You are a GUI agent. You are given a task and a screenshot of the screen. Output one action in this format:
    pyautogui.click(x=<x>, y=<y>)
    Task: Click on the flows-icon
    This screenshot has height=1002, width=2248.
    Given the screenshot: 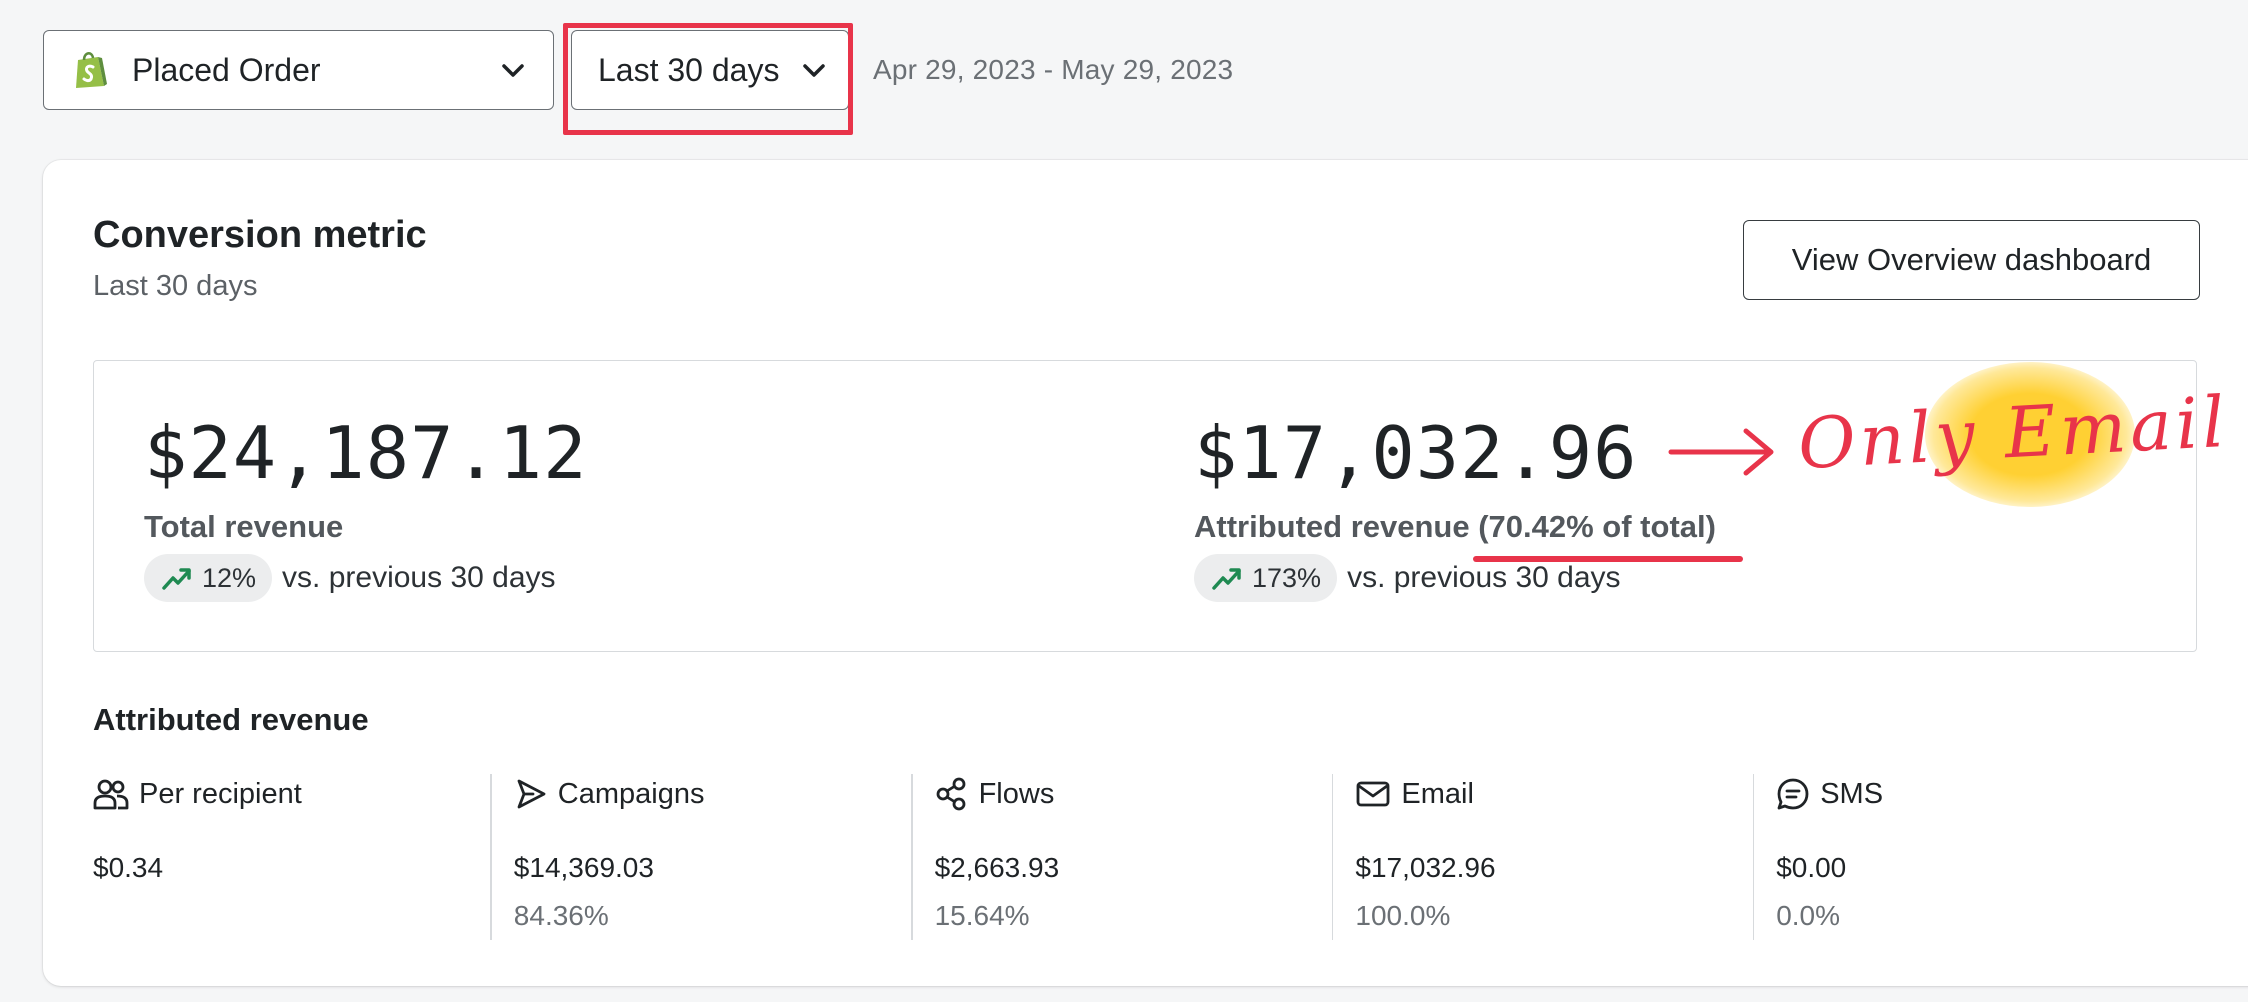 What is the action you would take?
    pyautogui.click(x=950, y=794)
    